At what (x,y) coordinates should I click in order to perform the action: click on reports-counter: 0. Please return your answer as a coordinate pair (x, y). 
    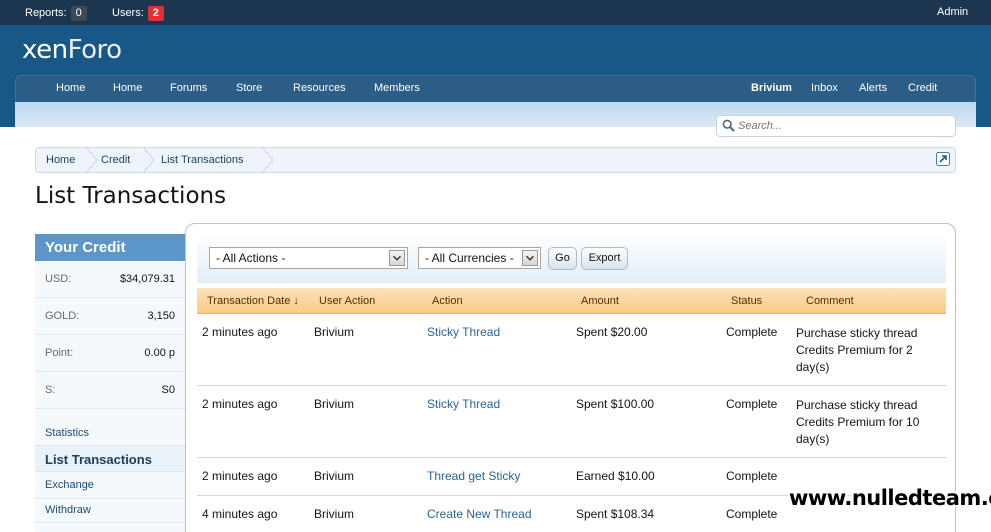
    Looking at the image, I should click on (78, 13).